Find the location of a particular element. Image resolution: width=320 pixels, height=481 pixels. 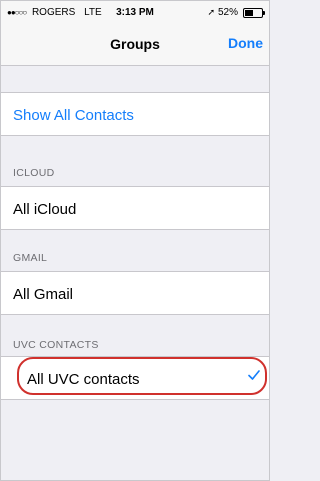

battery-tip is located at coordinates (264, 12).